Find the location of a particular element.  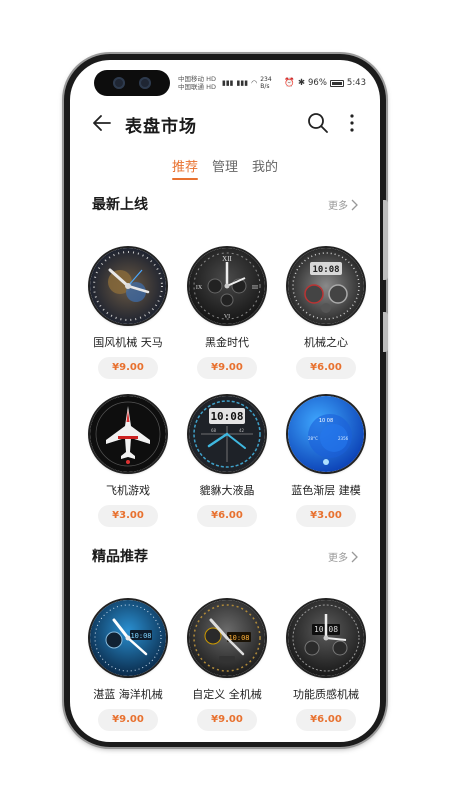

watch-face-image: XII III IX VI is located at coordinates (227, 286).